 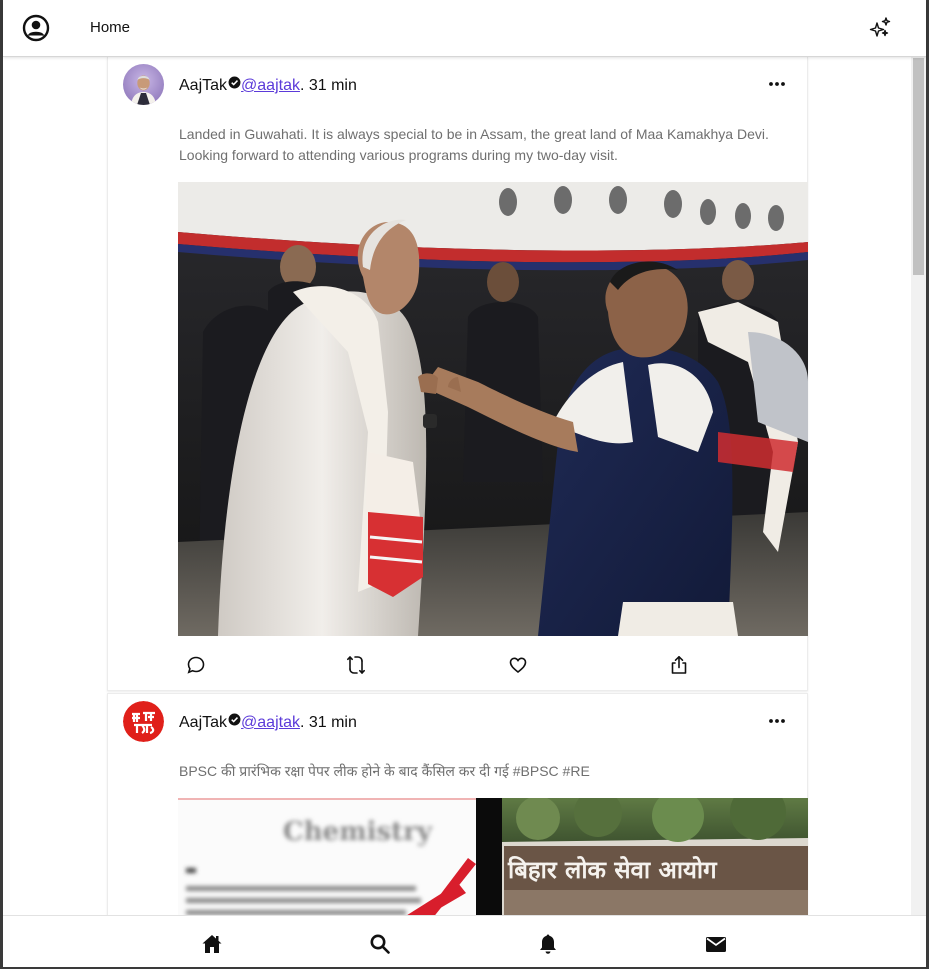 I want to click on user-circle-icon, so click(x=36, y=28).